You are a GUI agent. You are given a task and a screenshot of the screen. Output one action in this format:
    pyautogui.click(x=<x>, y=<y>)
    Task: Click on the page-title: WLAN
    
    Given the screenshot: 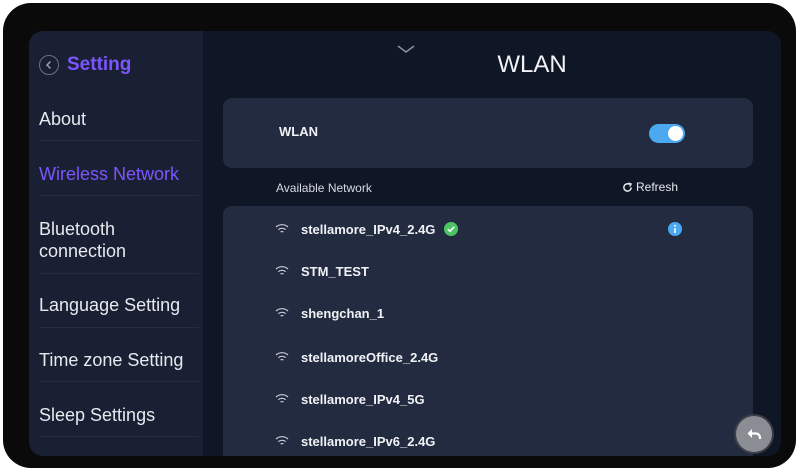 What is the action you would take?
    pyautogui.click(x=532, y=64)
    